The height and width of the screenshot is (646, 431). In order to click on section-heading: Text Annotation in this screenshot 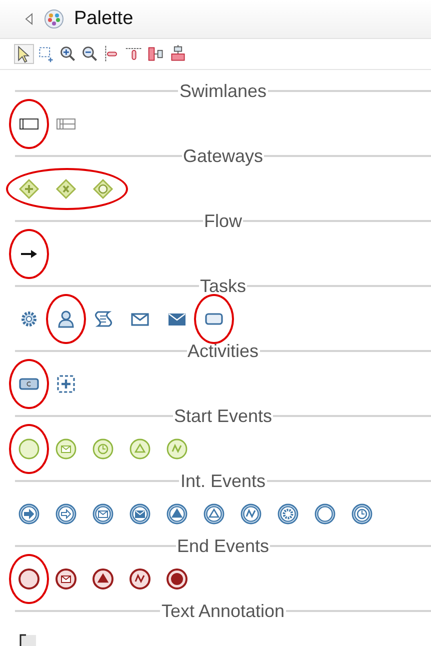, I will do `click(223, 611)`.